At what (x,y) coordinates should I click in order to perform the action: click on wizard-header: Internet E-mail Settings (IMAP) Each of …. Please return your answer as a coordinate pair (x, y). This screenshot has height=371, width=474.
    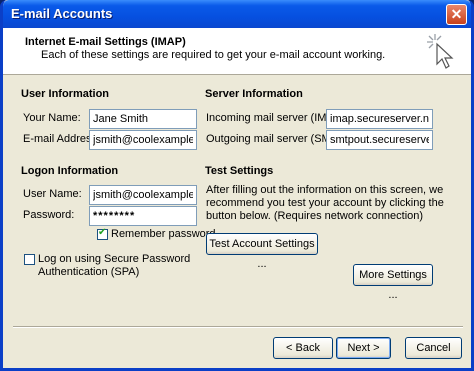
    Looking at the image, I should click on (237, 51).